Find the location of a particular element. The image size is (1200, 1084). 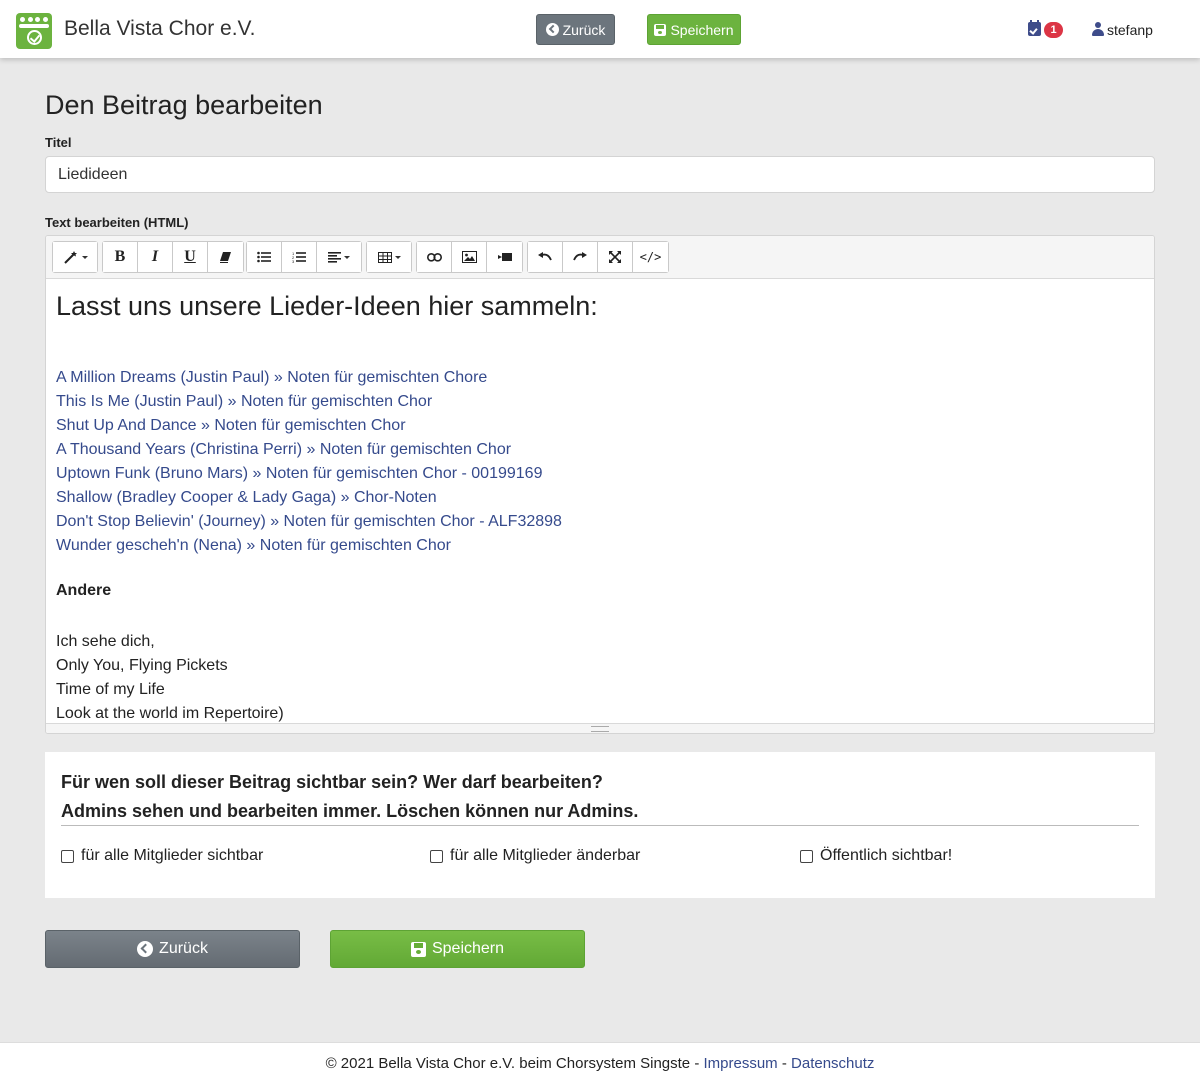

datenschutz-link: Datenschutz is located at coordinates (832, 1063).